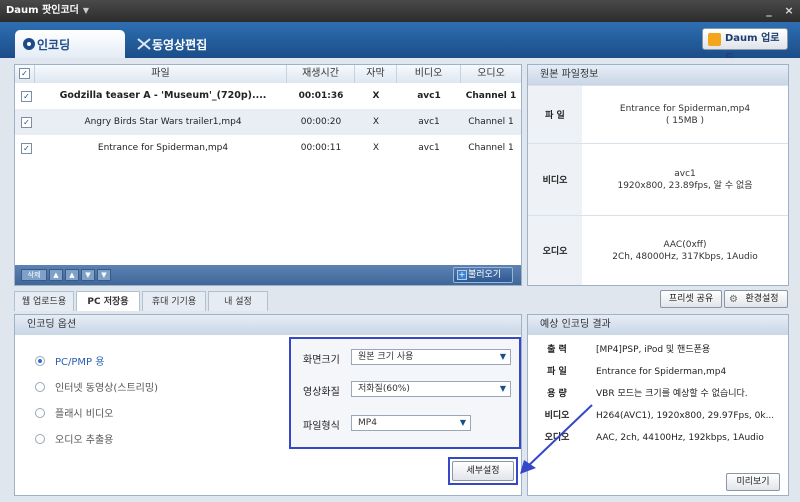  Describe the element at coordinates (753, 482) in the screenshot. I see `preview-button: 미리보기` at that location.